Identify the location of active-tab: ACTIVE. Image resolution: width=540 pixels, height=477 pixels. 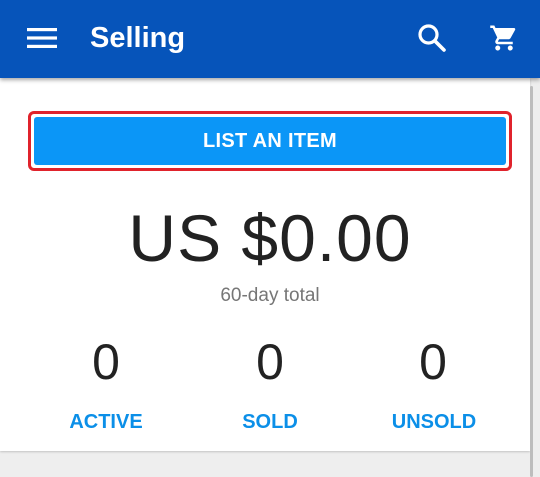
(106, 422).